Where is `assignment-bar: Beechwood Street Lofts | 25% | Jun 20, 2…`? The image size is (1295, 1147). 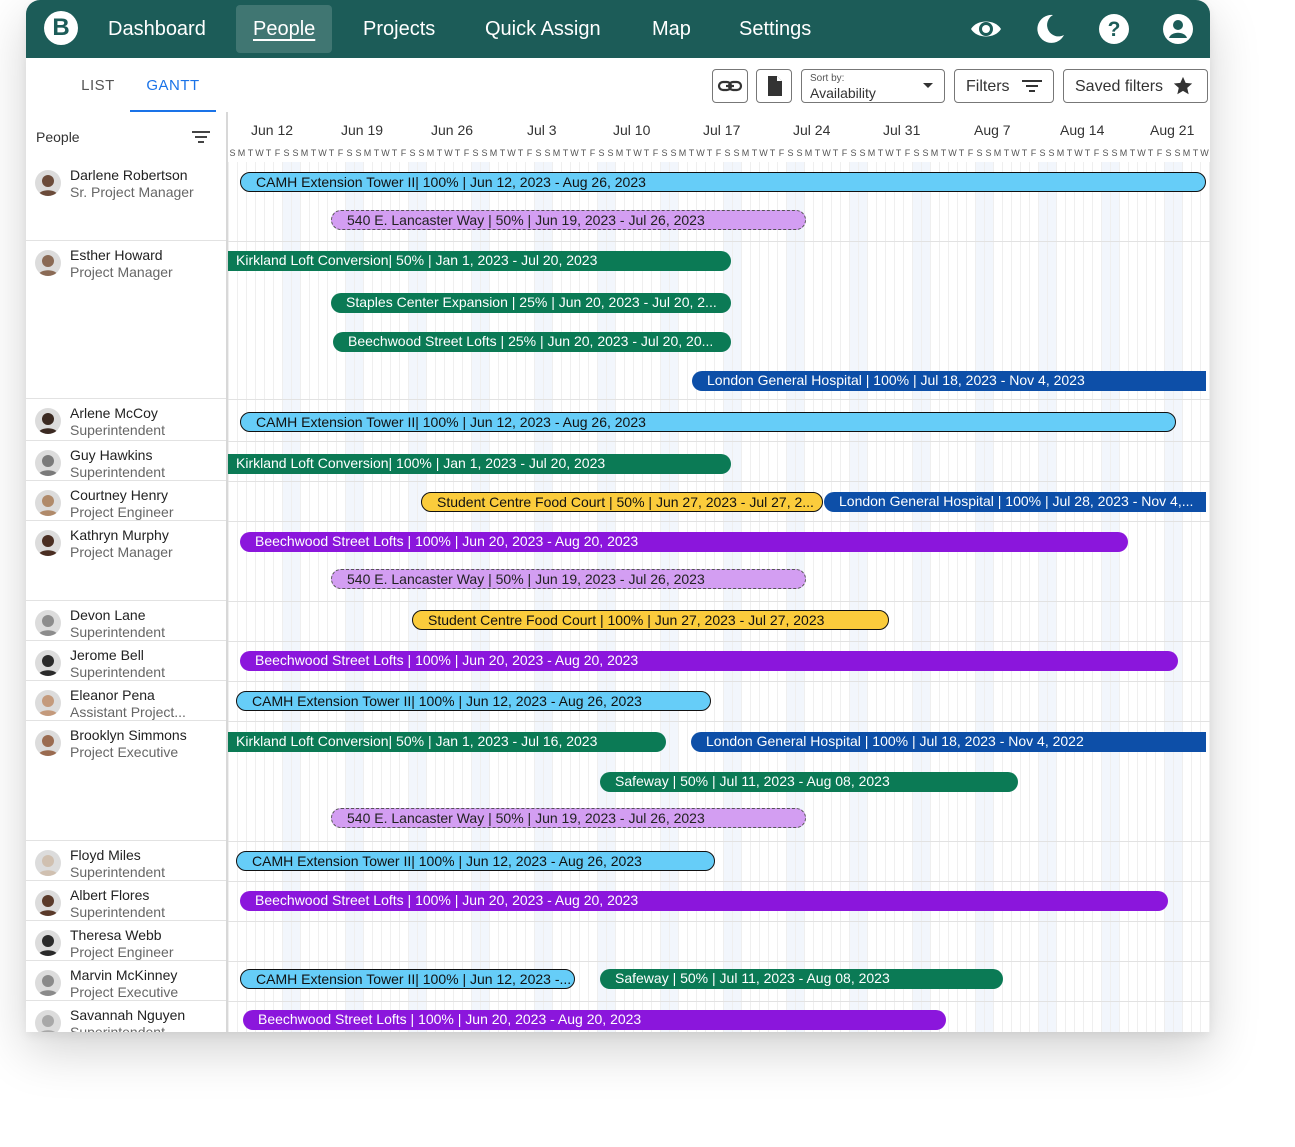
assignment-bar: Beechwood Street Lofts | 25% | Jun 20, 2… is located at coordinates (532, 342).